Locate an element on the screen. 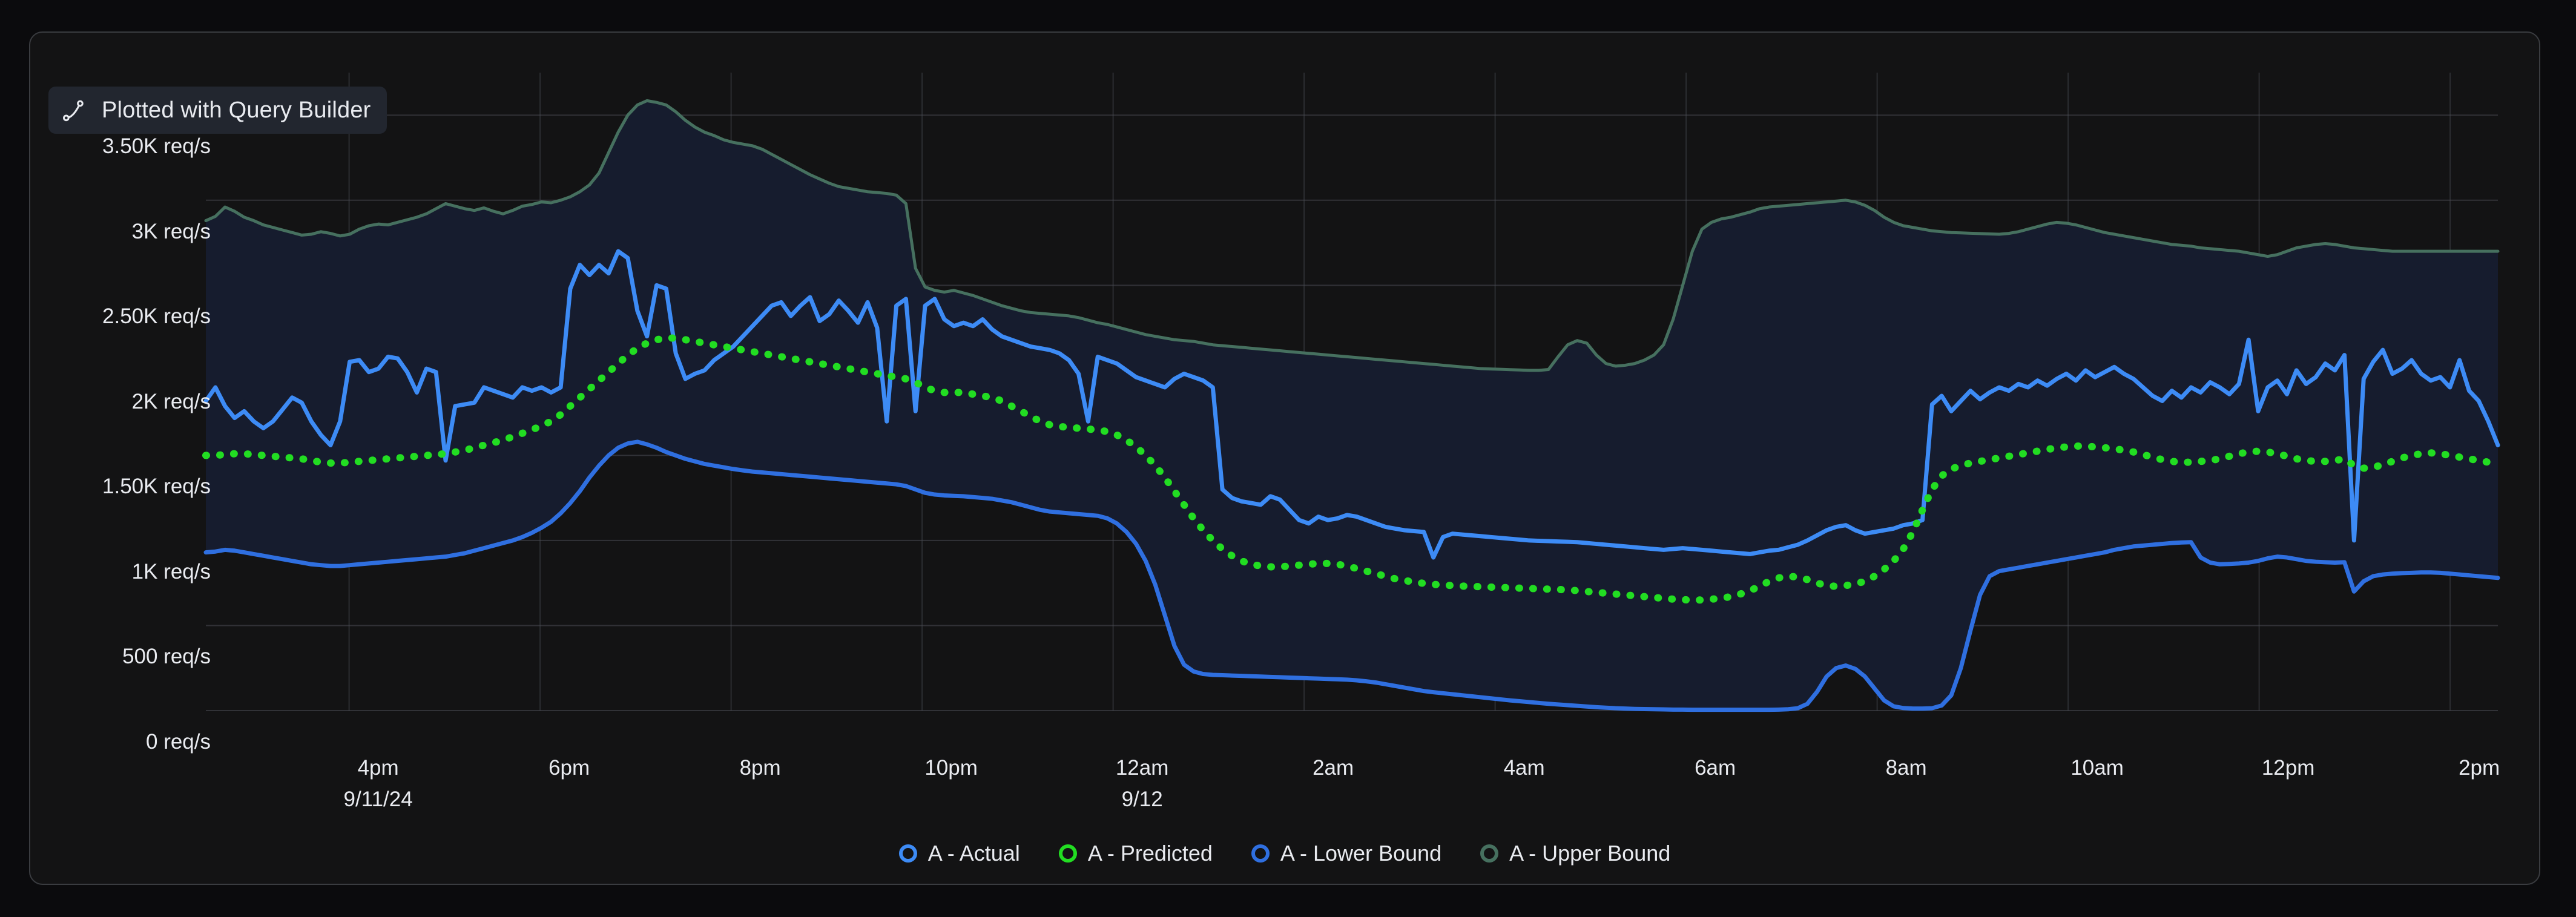  legend-label: A - Lower Bound is located at coordinates (1361, 853).